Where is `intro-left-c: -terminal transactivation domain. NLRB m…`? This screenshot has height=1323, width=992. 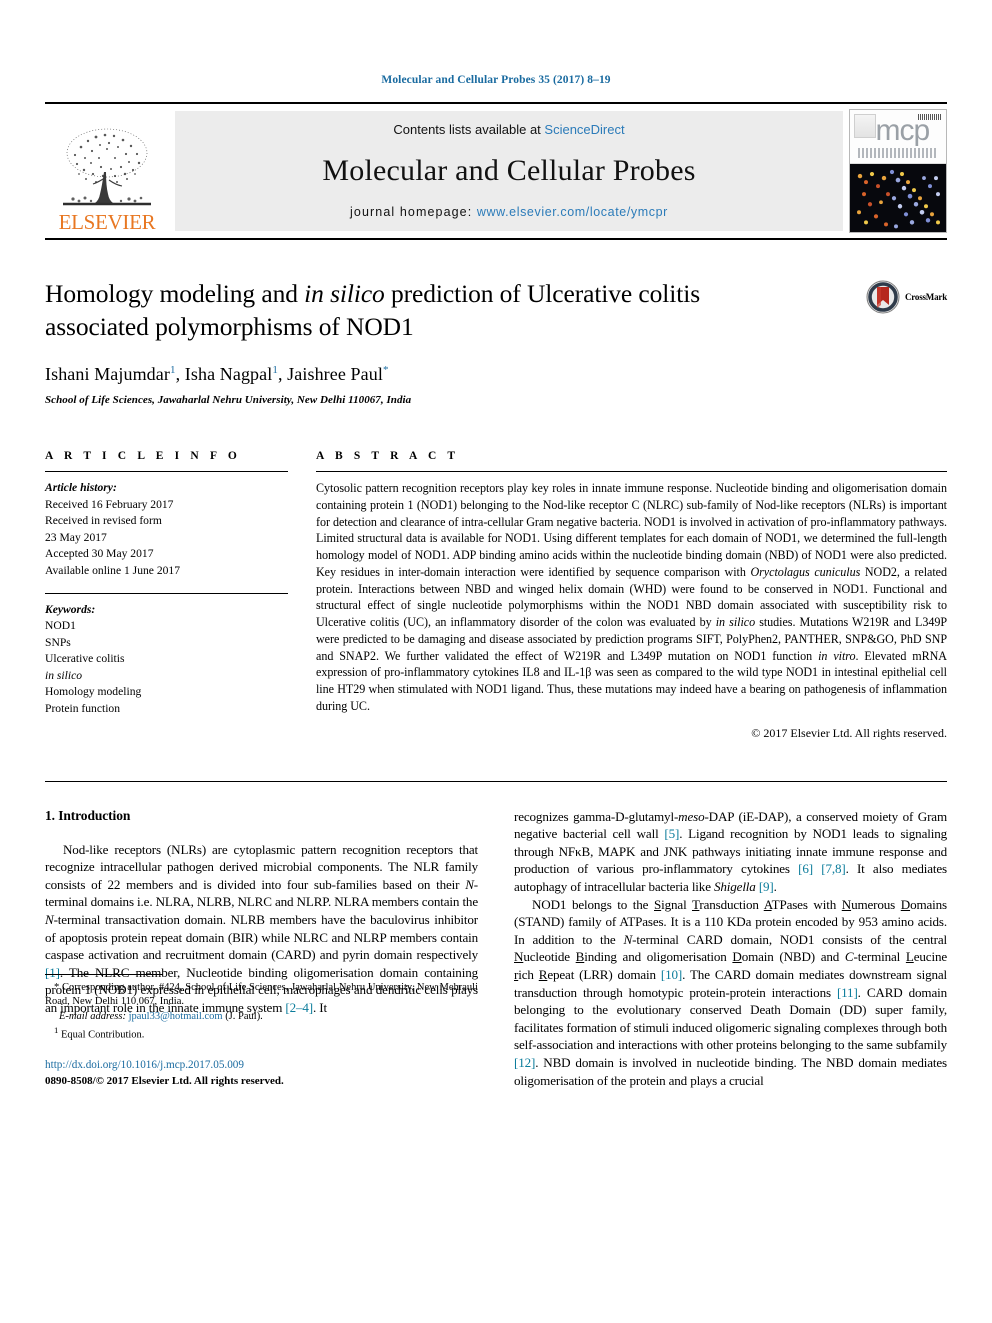
intro-left-c: -terminal transactivation domain. NLRB m… is located at coordinates (261, 937).